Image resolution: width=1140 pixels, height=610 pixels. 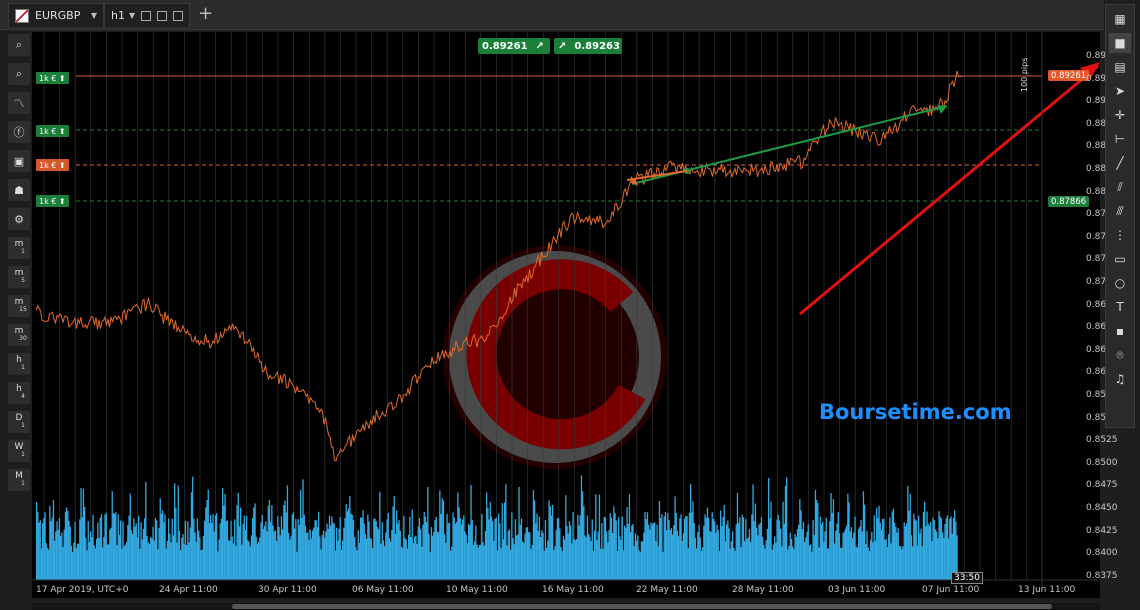 What do you see at coordinates (1120, 235) in the screenshot?
I see `fibonacci-icon: ⋮` at bounding box center [1120, 235].